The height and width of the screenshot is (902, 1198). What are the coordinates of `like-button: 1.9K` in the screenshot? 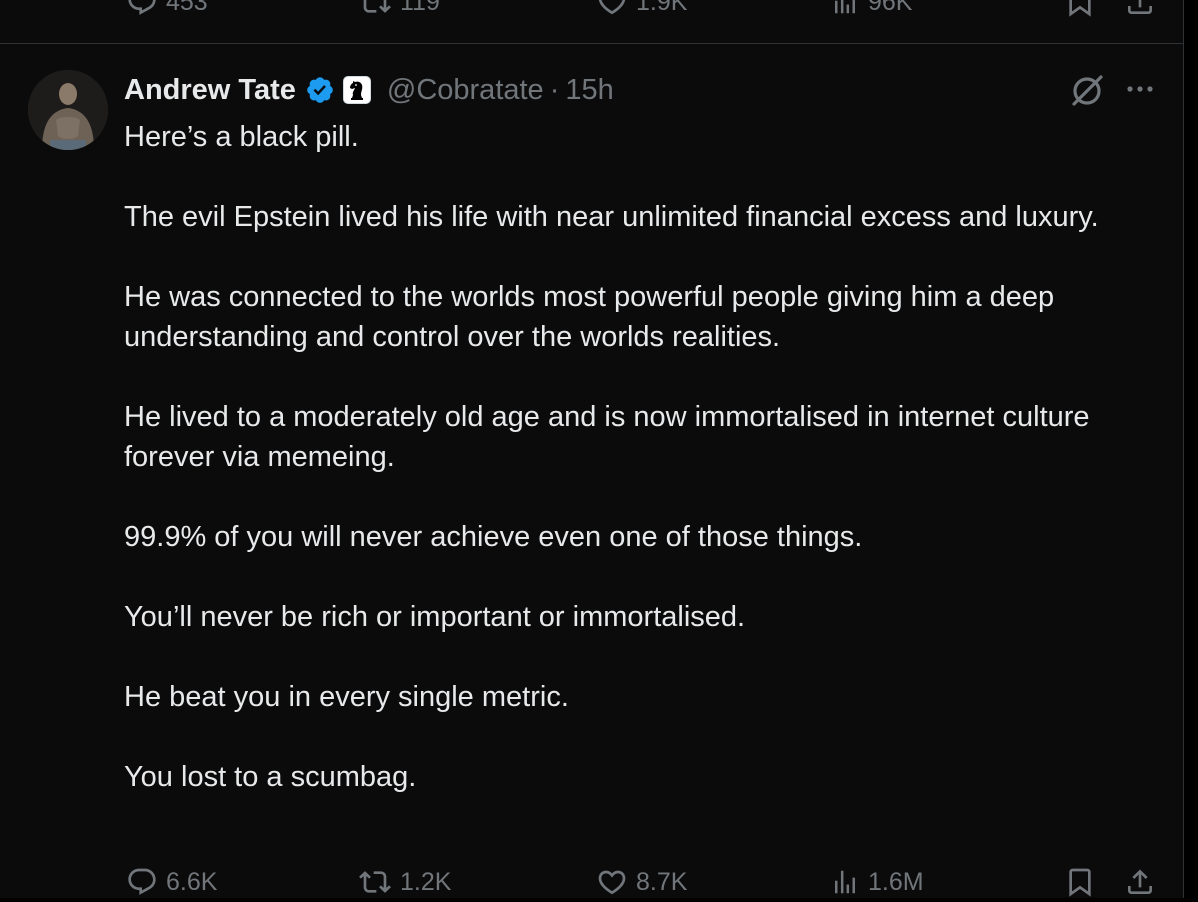 It's located at (641, 11).